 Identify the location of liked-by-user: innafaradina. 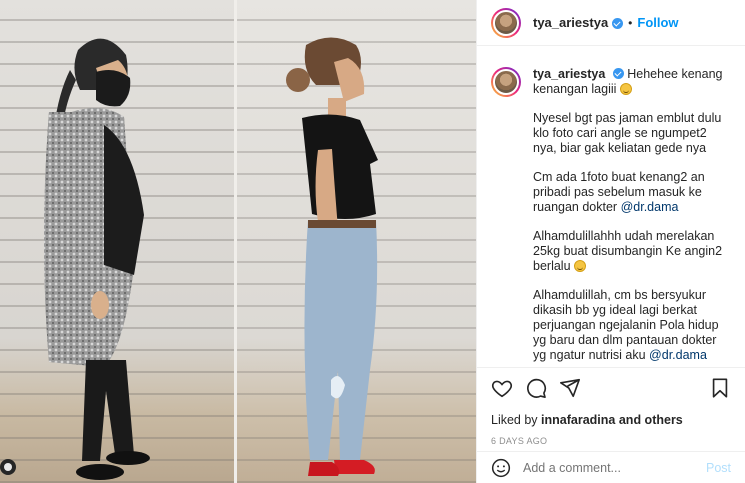
(578, 420).